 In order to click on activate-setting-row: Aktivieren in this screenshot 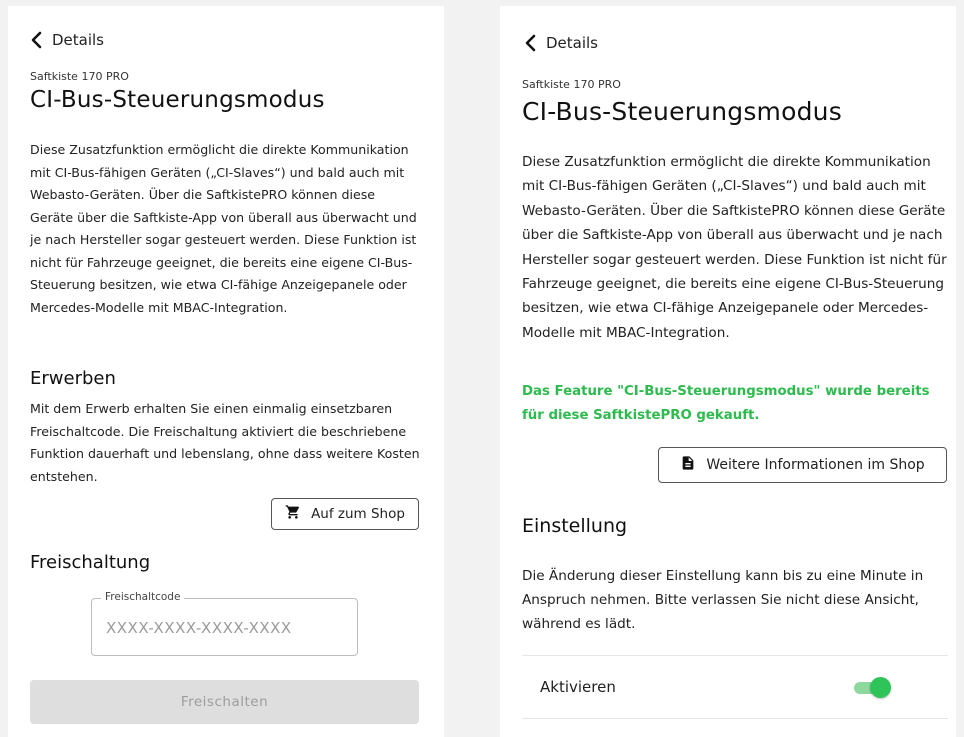, I will do `click(735, 687)`.